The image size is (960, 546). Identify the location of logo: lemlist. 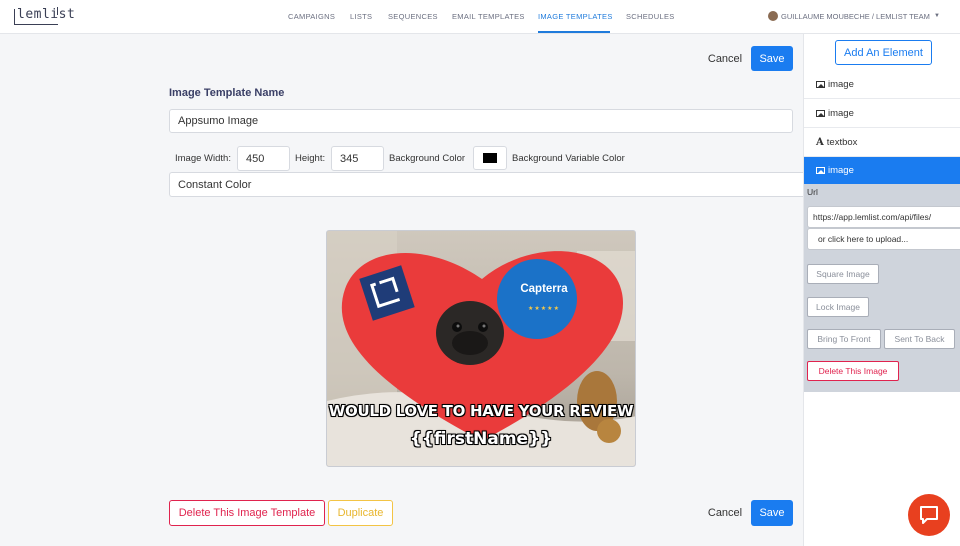
(46, 14).